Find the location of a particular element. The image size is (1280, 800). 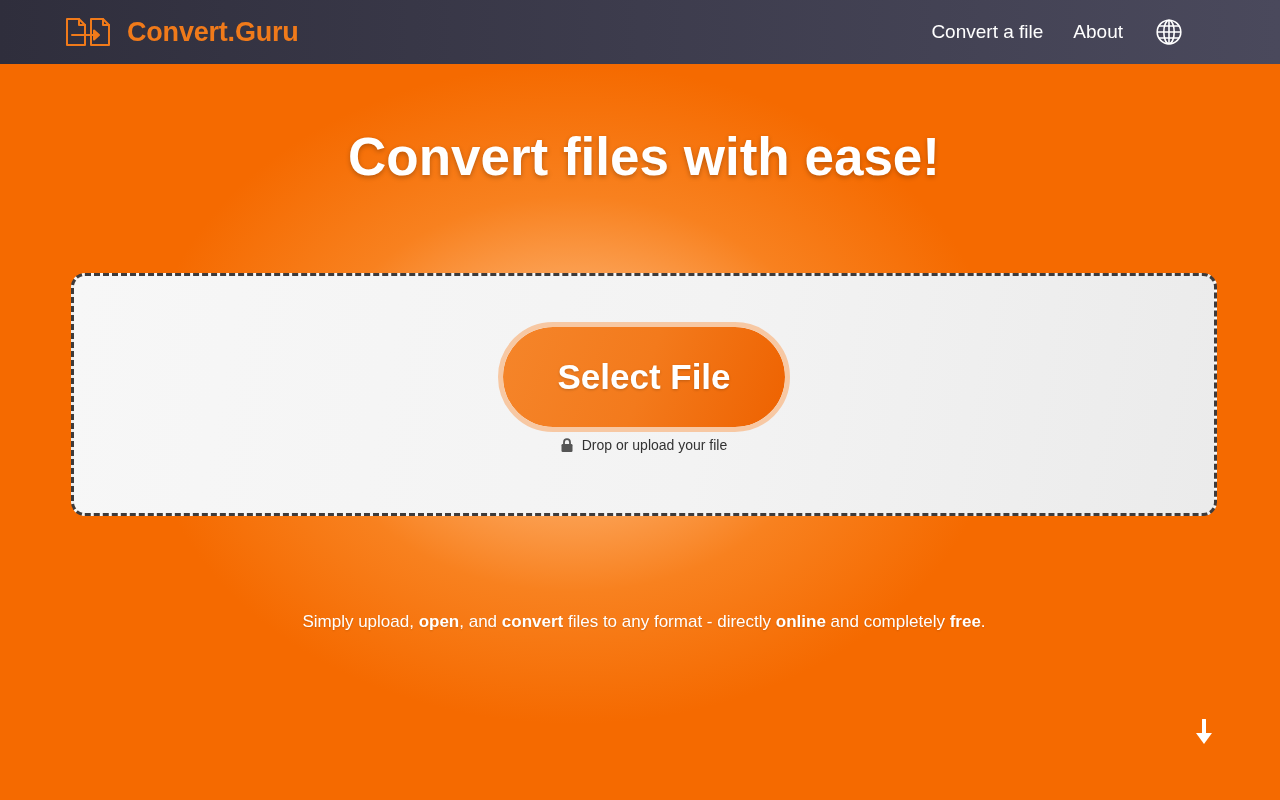

tagline-text: Simply upload, open, and convert files to any format - directly online and completely free. is located at coordinates (644, 622).